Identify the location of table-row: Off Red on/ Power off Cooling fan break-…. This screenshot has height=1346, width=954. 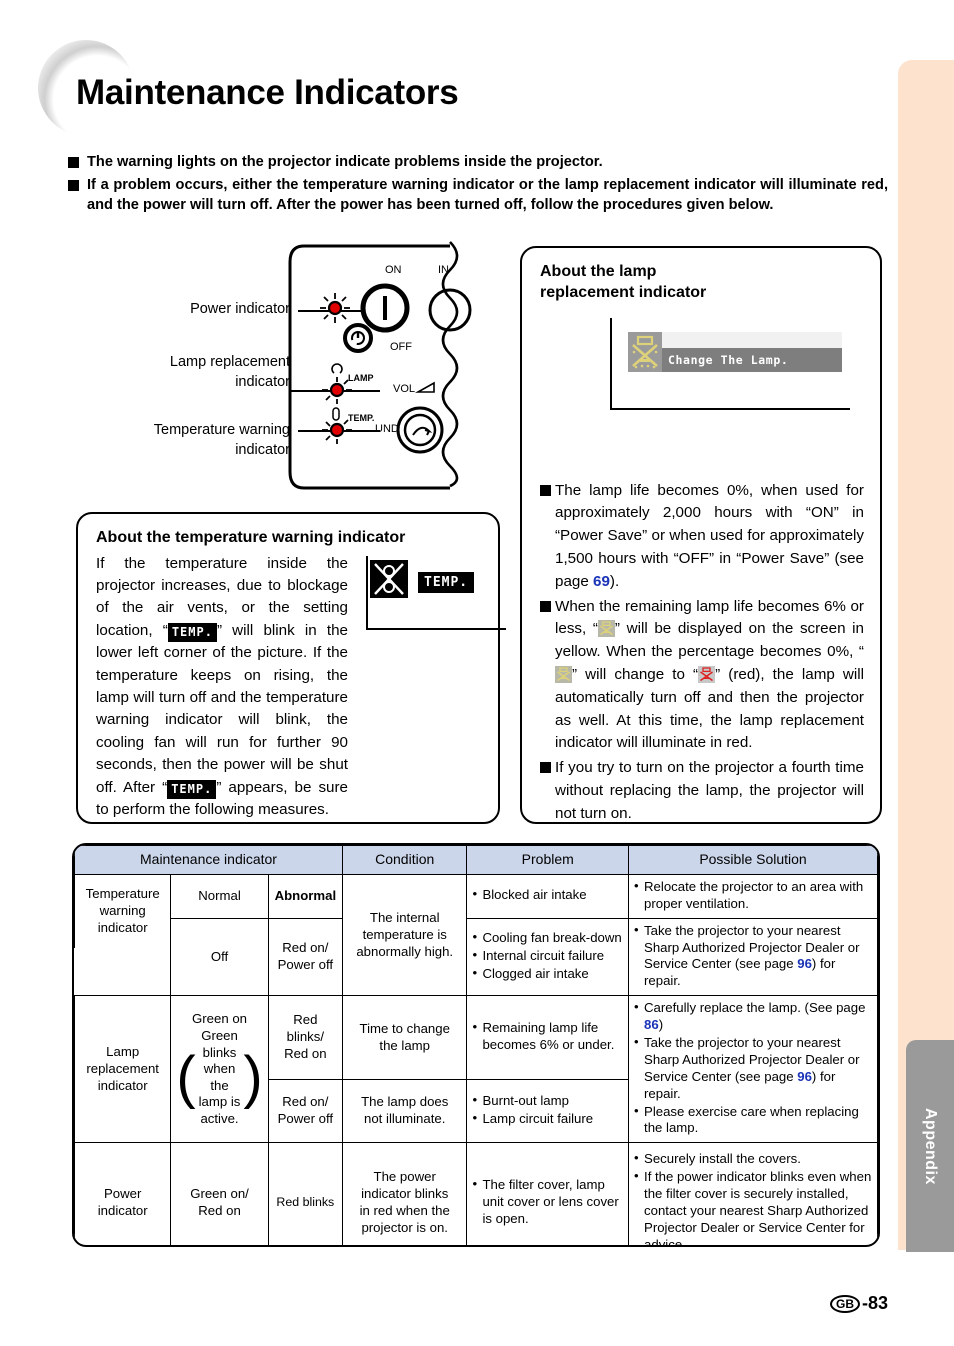
(476, 957).